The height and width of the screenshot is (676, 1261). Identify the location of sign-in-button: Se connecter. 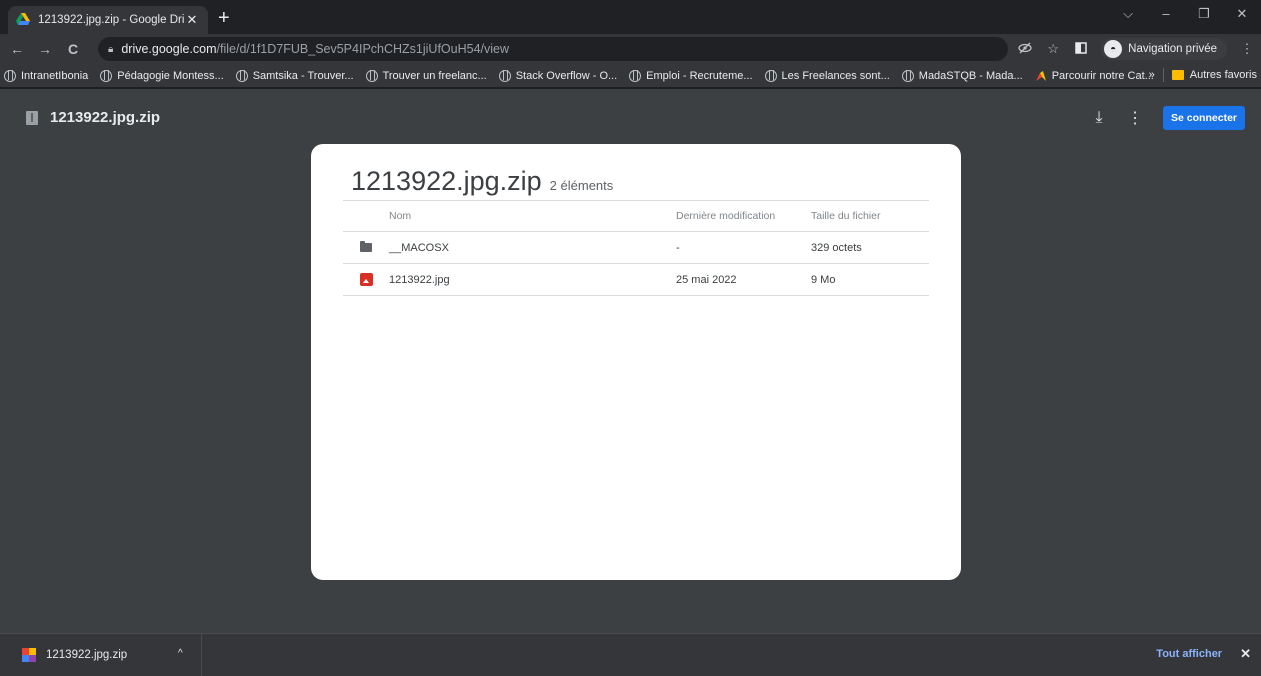
(1204, 118).